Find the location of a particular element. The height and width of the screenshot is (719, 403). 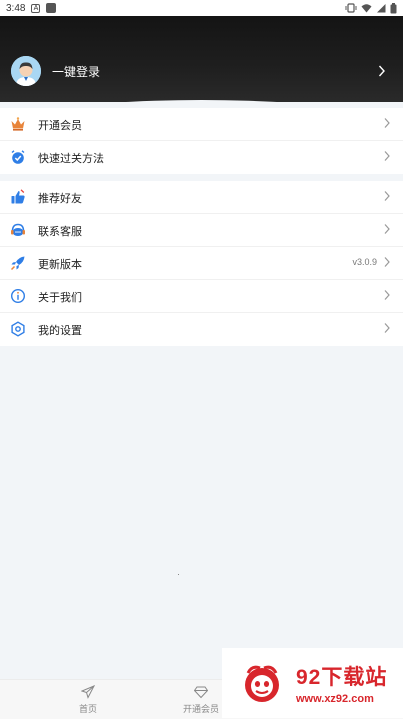

watermark-title: 92下载站 is located at coordinates (342, 677).